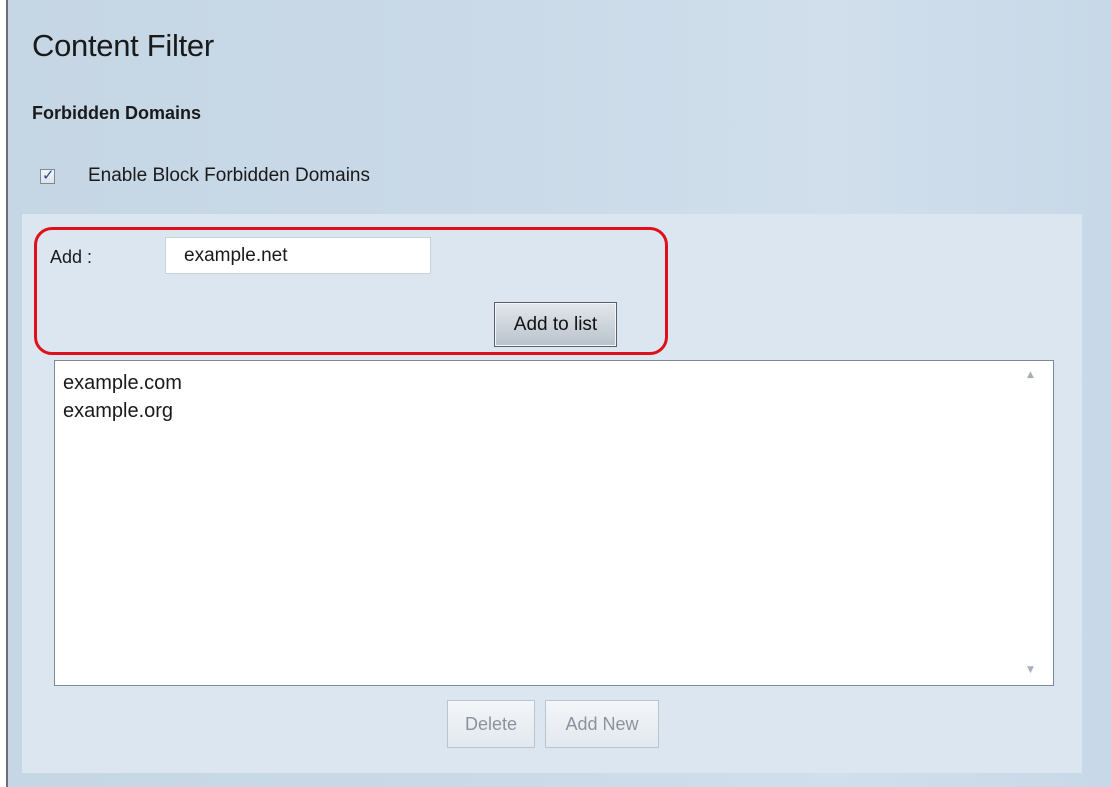 The height and width of the screenshot is (787, 1111). I want to click on checkmark-icon: ✓, so click(48, 174).